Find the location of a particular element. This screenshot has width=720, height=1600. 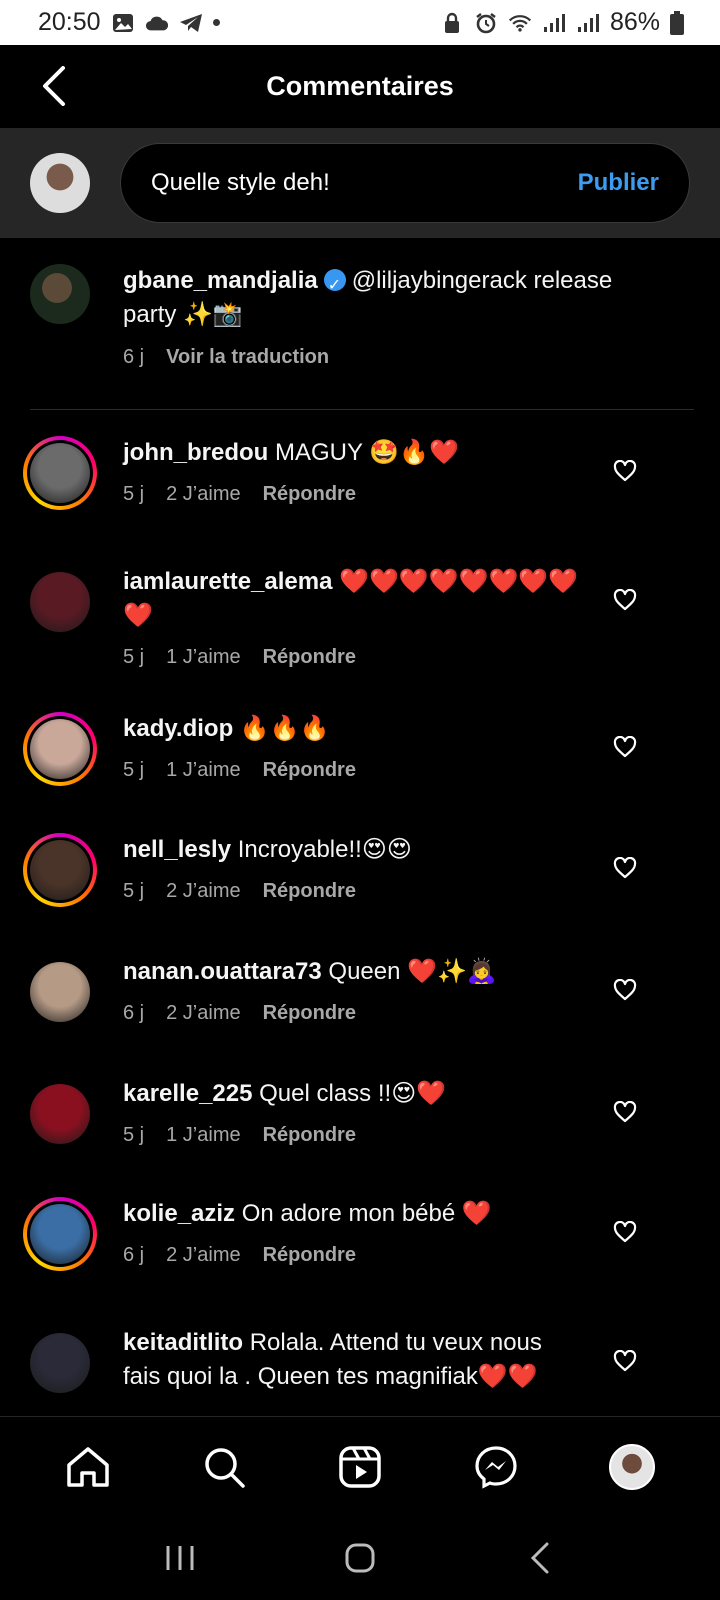

recent-apps-button is located at coordinates (180, 1558).